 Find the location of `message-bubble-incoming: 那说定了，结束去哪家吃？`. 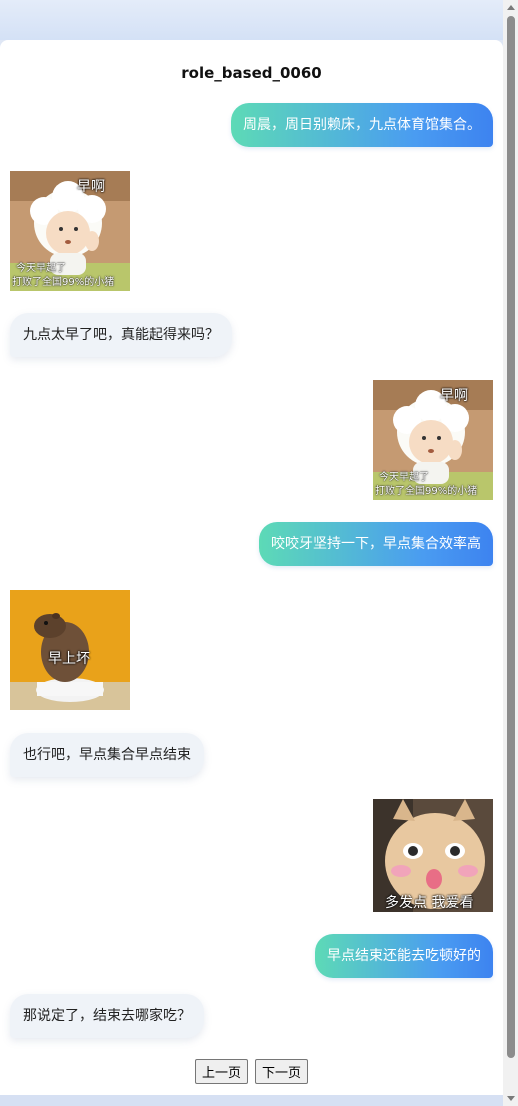

message-bubble-incoming: 那说定了，结束去哪家吃？ is located at coordinates (107, 1016).